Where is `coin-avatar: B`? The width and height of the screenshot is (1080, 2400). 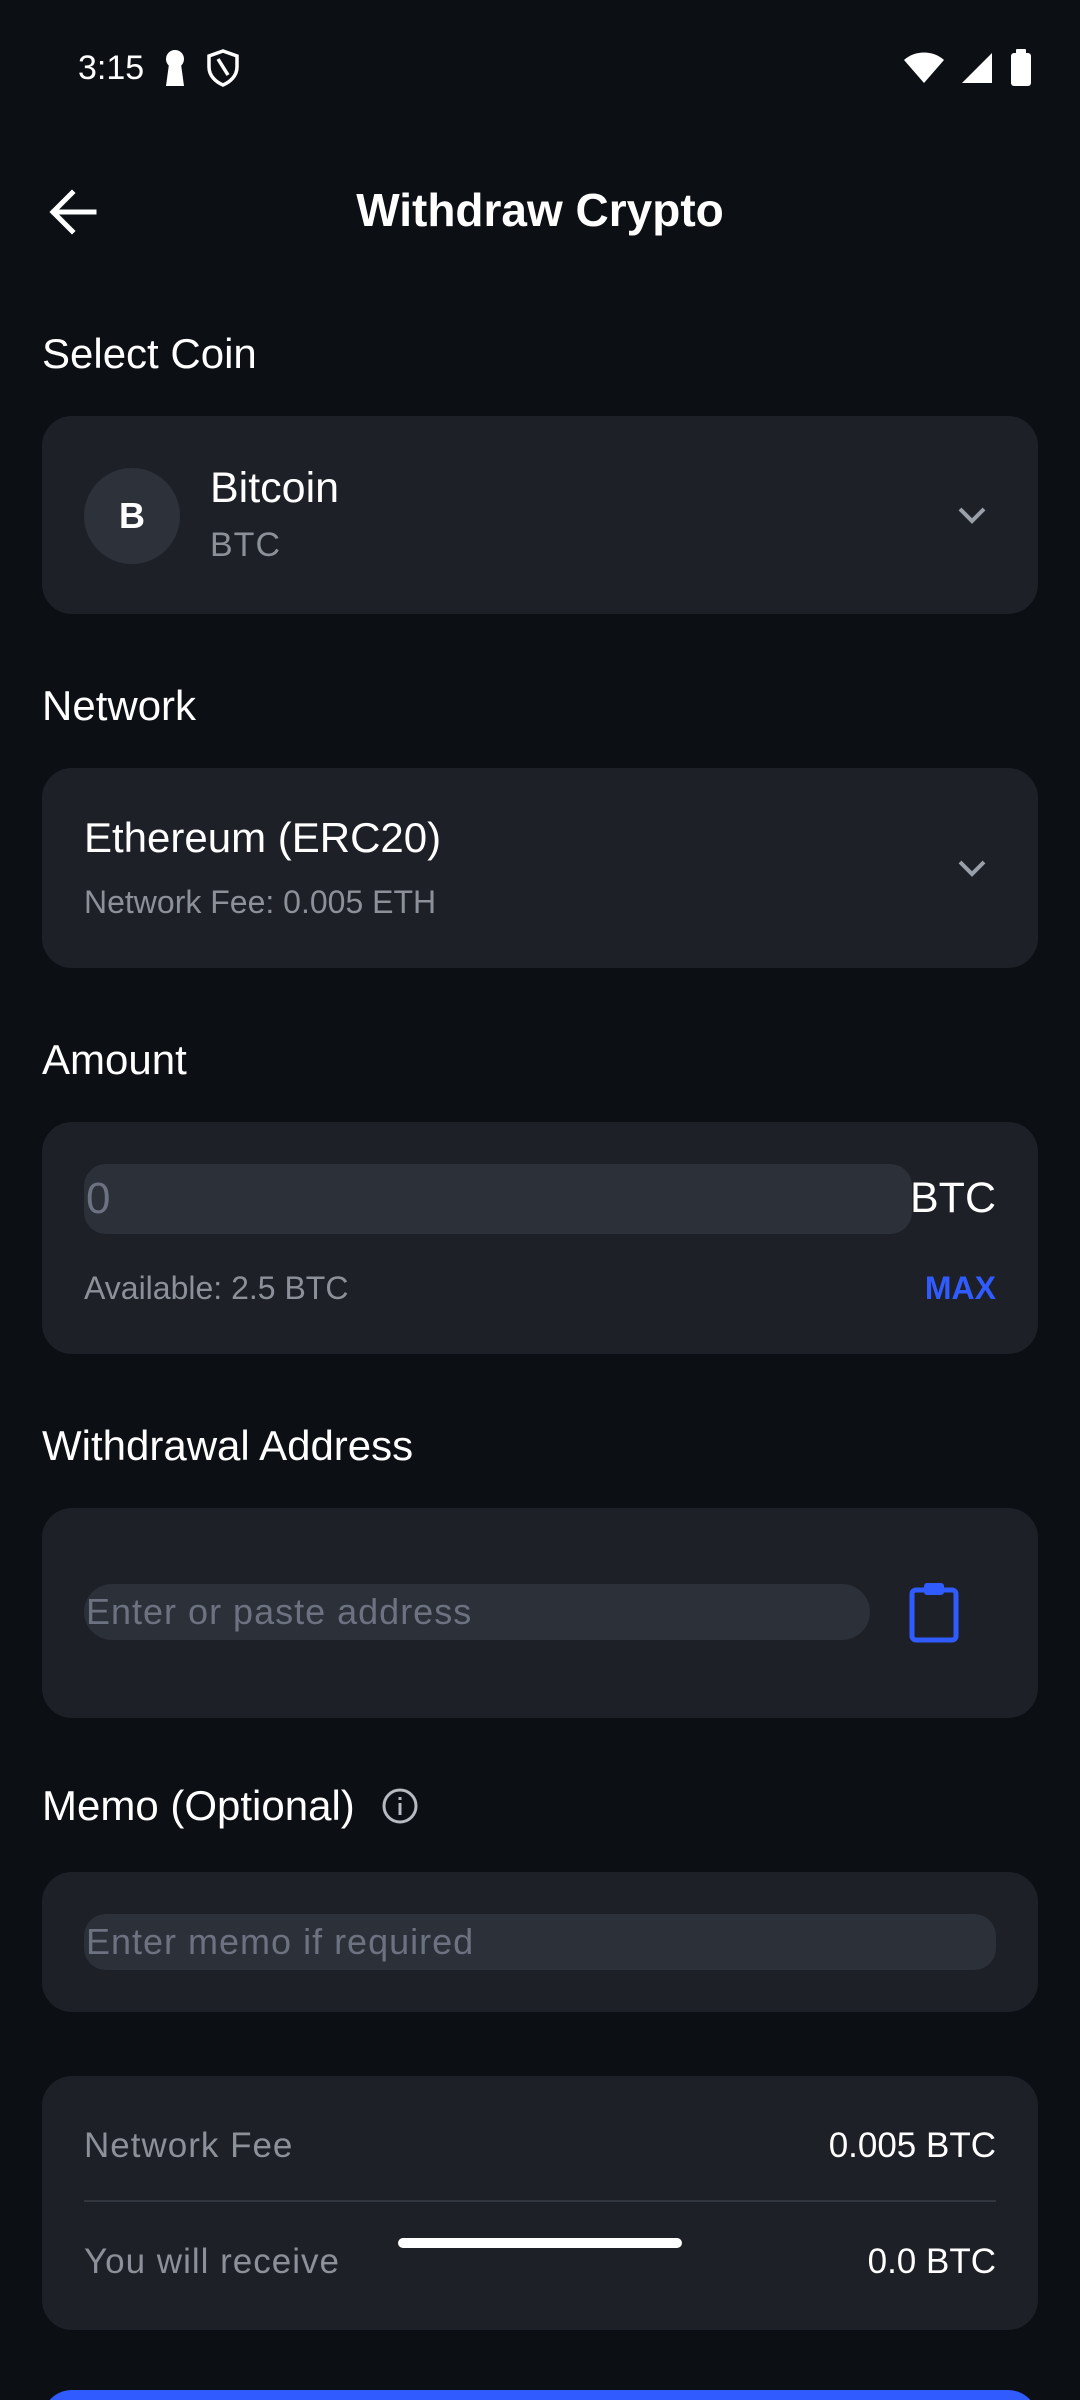 coin-avatar: B is located at coordinates (132, 516).